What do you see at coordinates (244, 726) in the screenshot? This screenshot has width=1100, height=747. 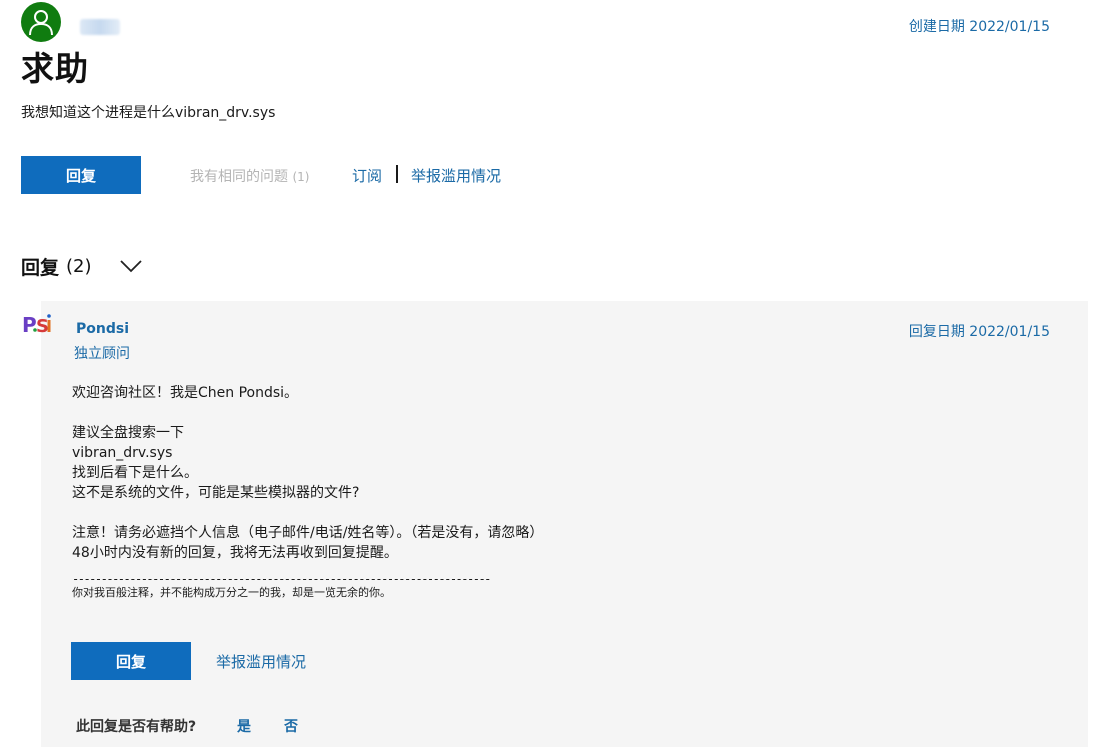 I see `helpful-yes-button: 是` at bounding box center [244, 726].